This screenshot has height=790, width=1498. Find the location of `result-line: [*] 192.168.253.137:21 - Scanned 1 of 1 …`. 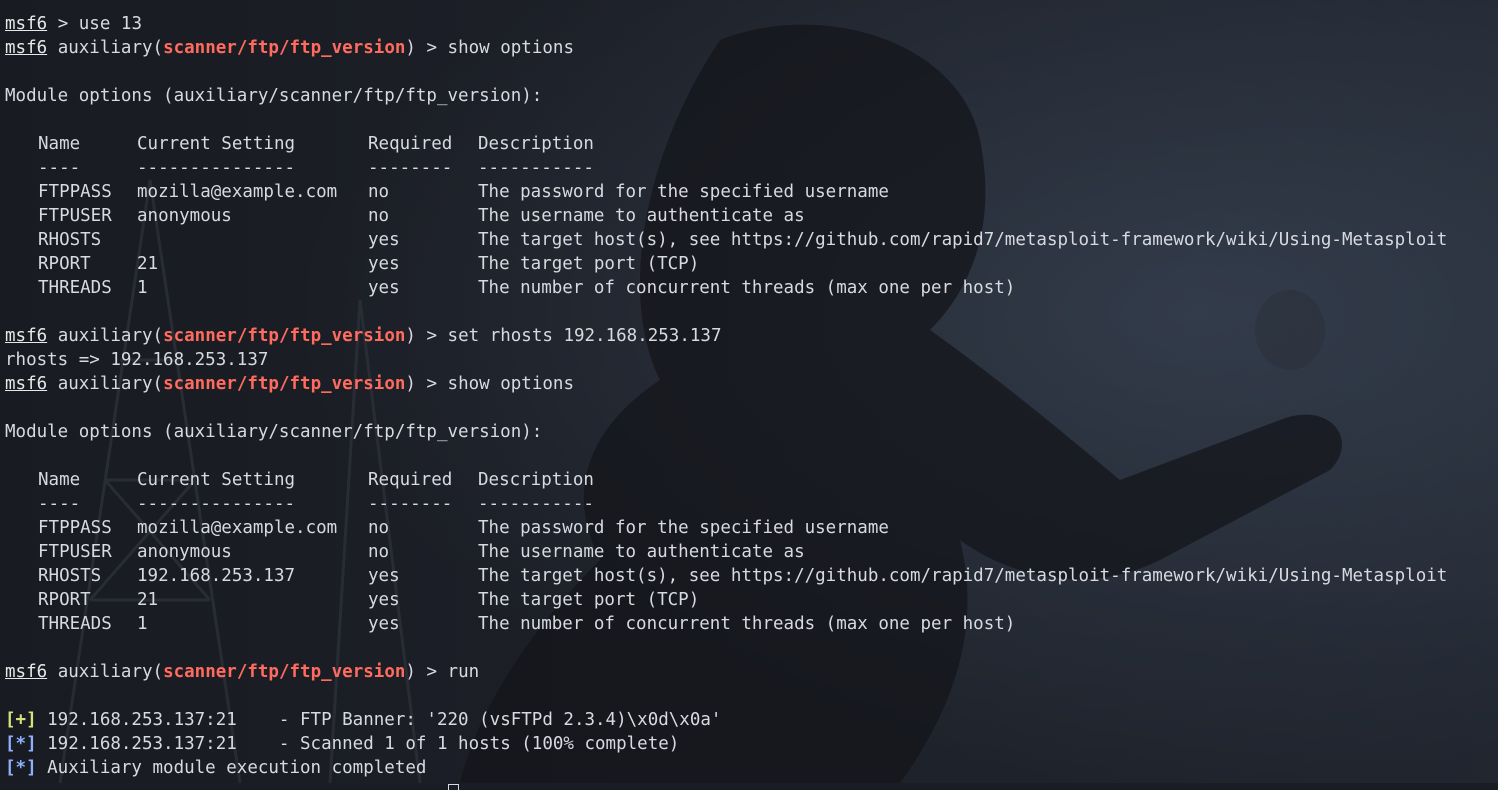

result-line: [*] 192.168.253.137:21 - Scanned 1 of 1 … is located at coordinates (726, 744).